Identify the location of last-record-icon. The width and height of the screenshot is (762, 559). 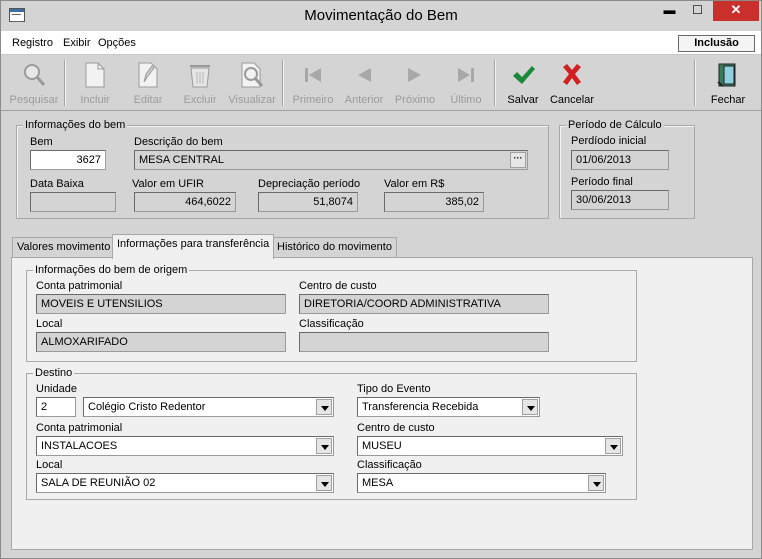
(466, 75).